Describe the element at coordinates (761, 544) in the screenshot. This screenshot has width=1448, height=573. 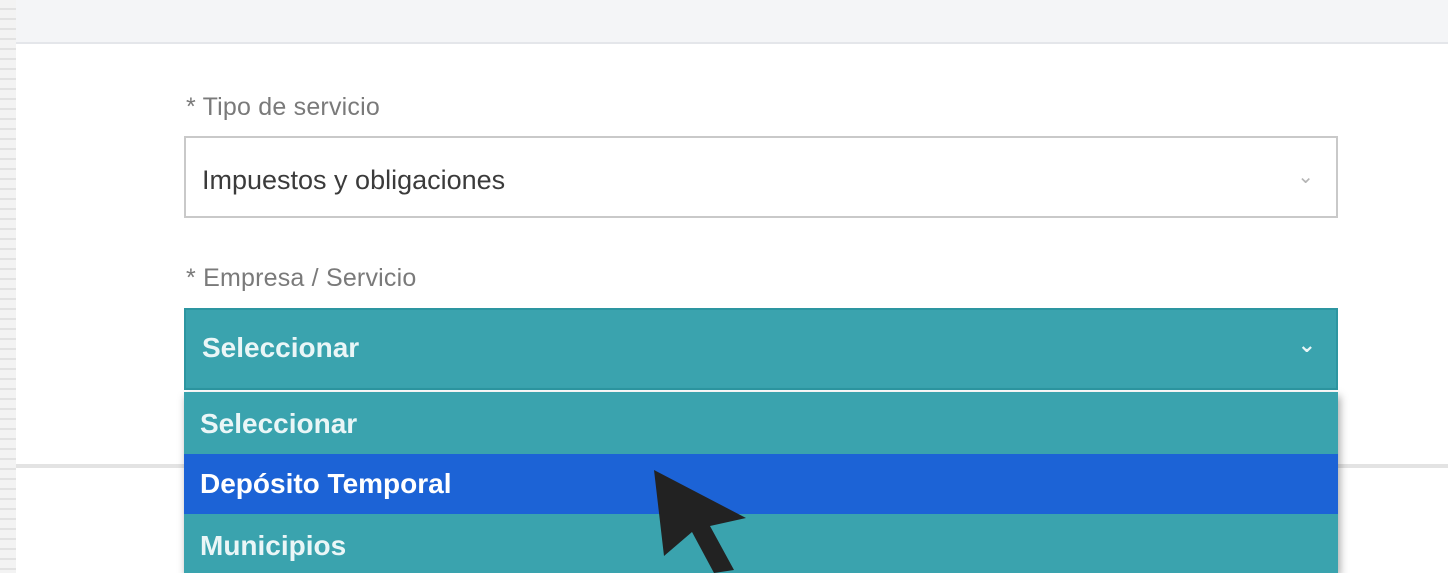
I see `option-municipios: Municipios` at that location.